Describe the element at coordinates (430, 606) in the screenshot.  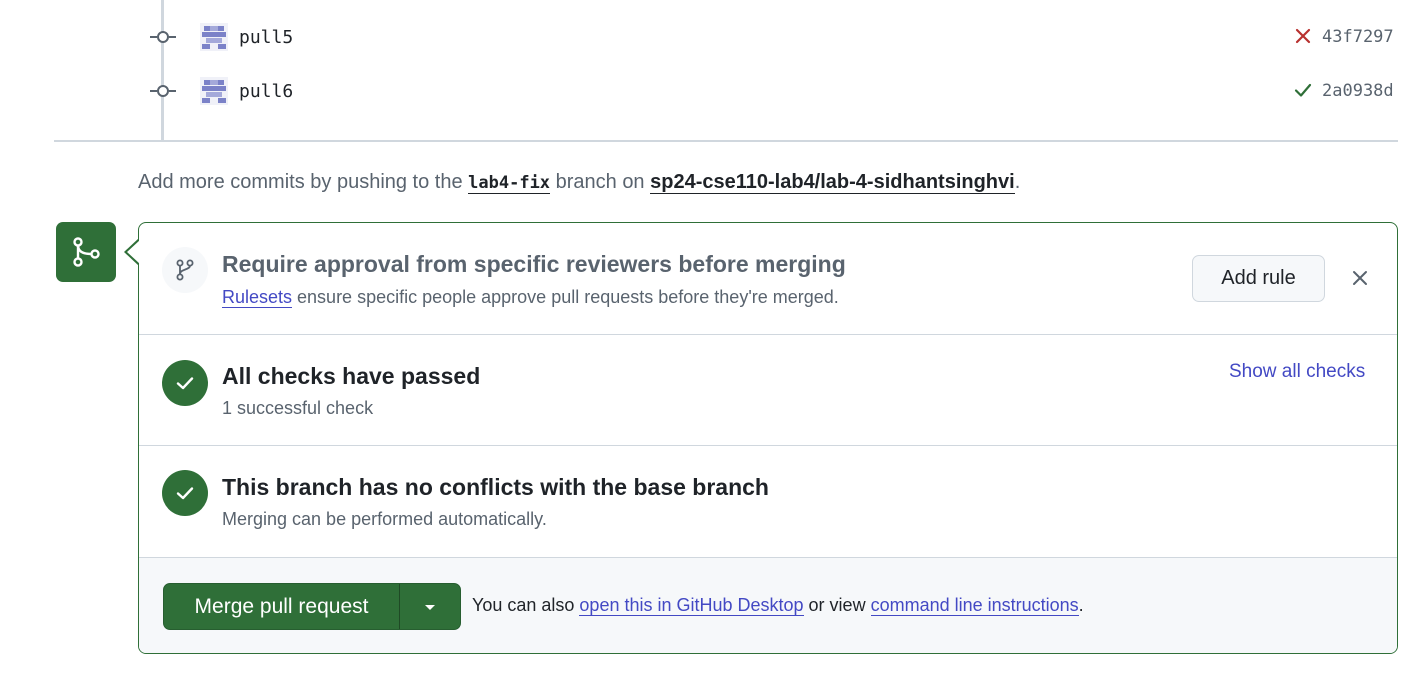
I see `chevron-down-icon` at that location.